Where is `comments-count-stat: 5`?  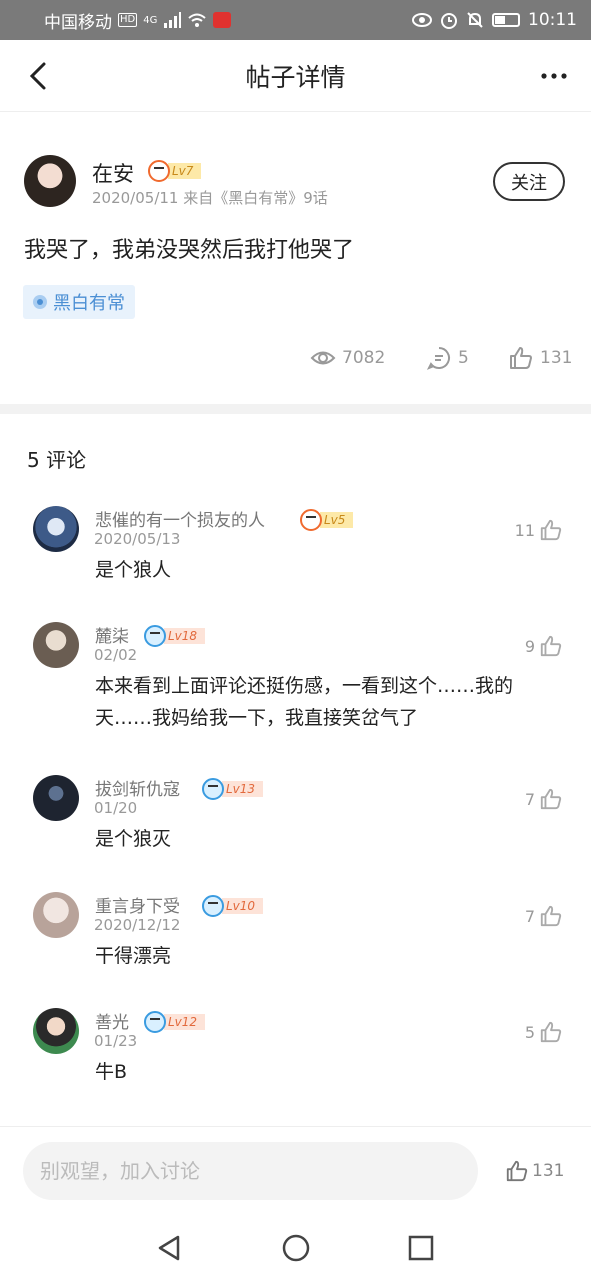 comments-count-stat: 5 is located at coordinates (463, 358).